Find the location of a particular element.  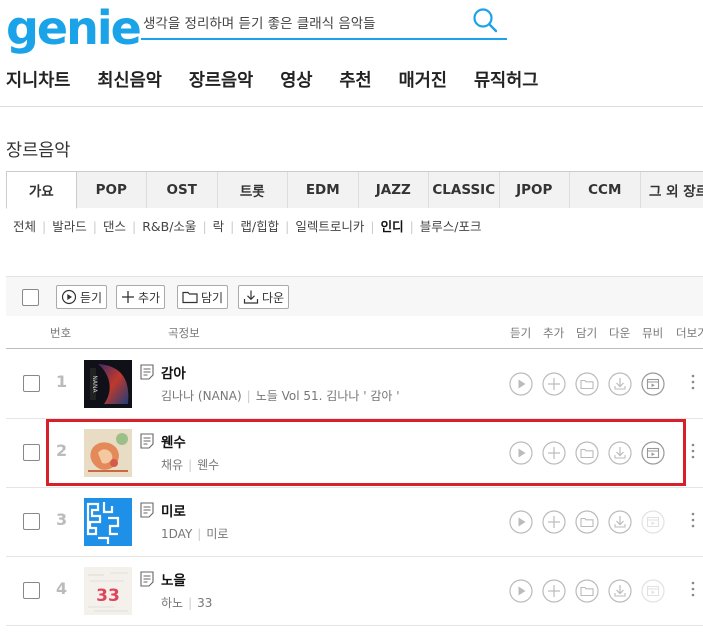

subgenre-blues-folk: 블루스/포크 is located at coordinates (451, 227).